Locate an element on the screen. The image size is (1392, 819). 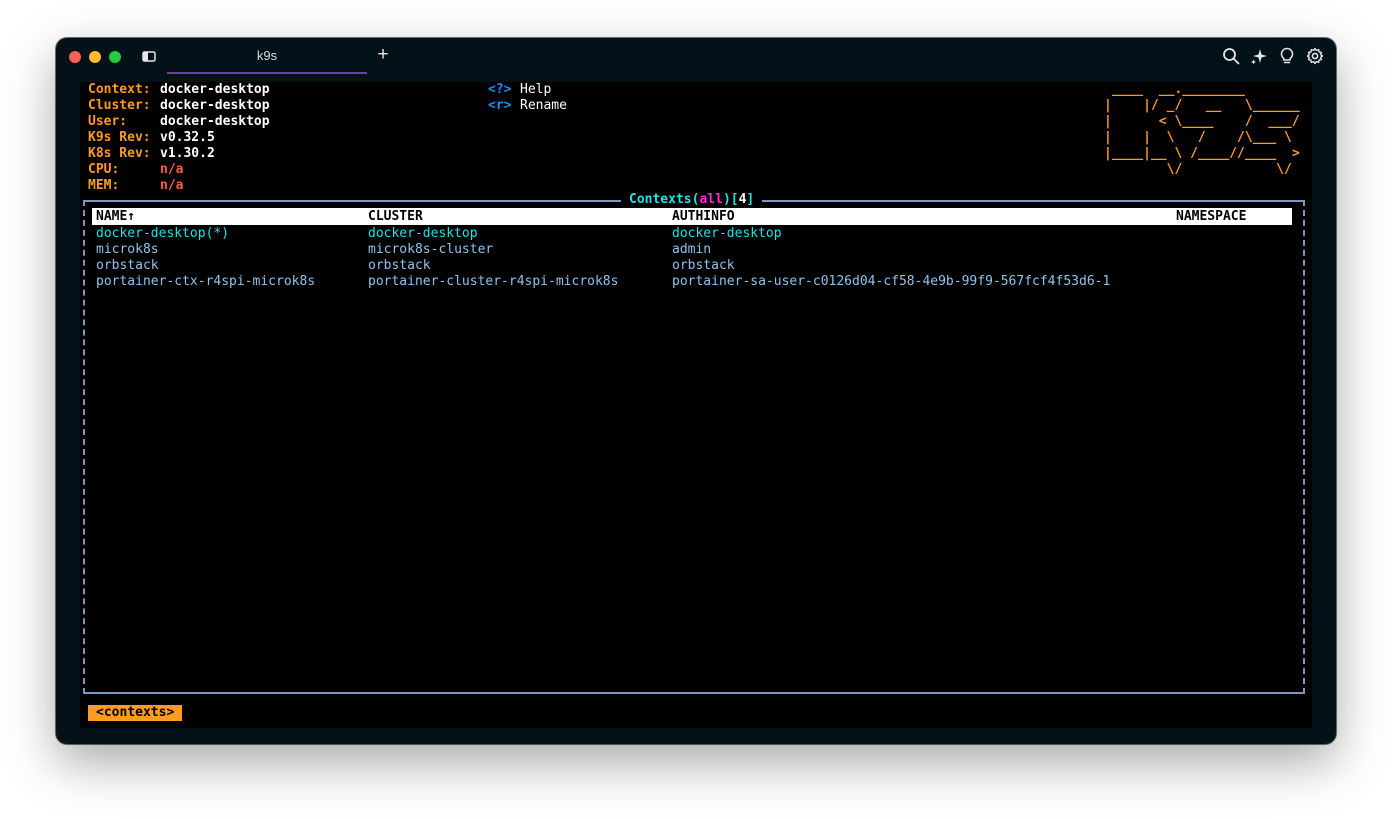
shortcut-key-rename: <r> is located at coordinates (500, 105).